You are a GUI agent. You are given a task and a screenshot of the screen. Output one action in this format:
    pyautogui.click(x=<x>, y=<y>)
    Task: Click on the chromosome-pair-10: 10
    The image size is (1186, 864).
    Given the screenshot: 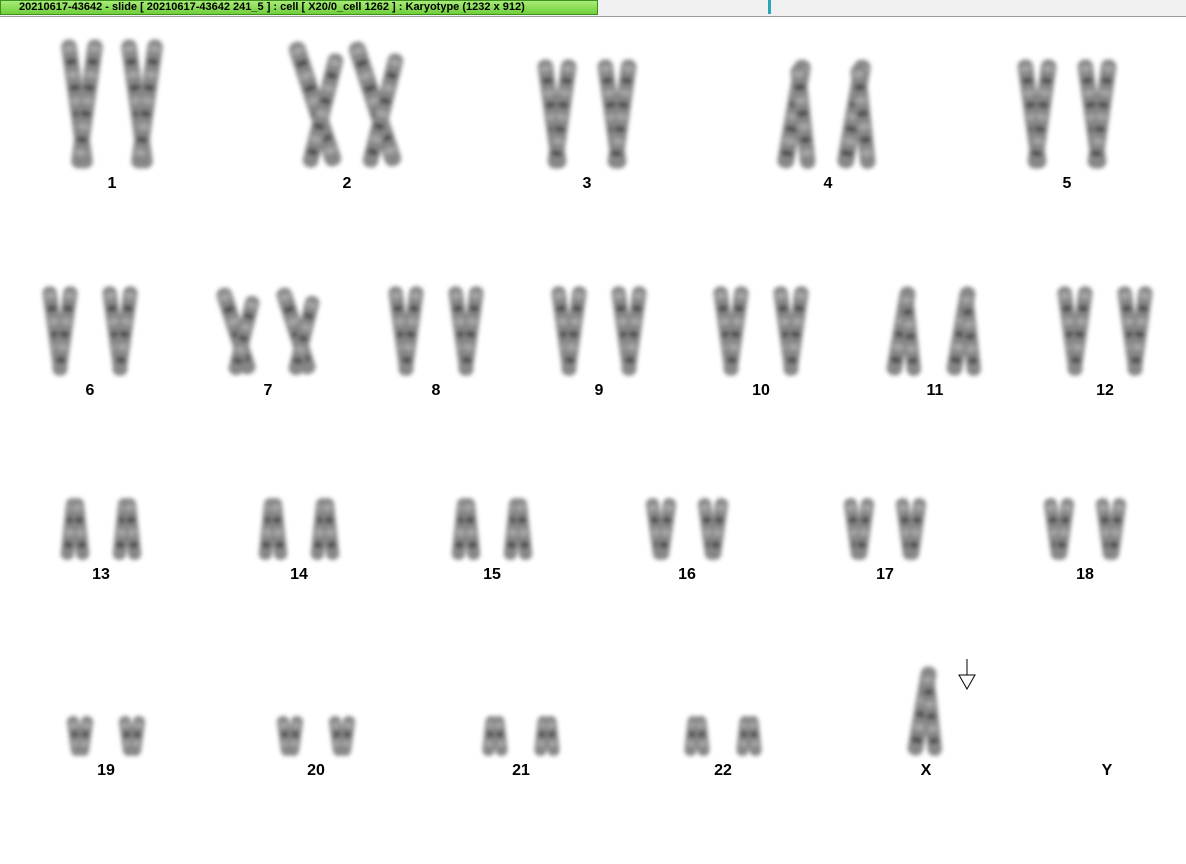 What is the action you would take?
    pyautogui.click(x=761, y=305)
    